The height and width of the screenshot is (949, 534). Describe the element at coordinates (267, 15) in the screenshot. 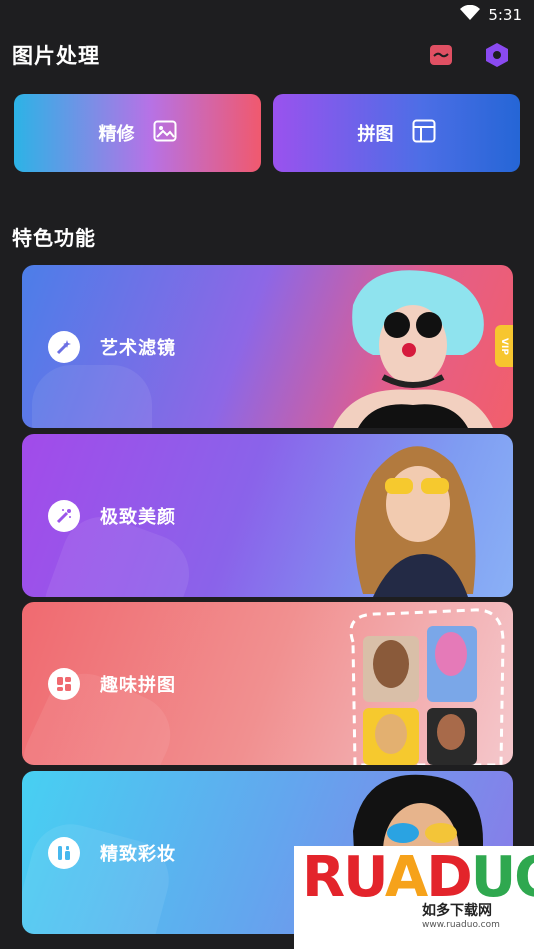

I see `status-bar: 5:31` at that location.